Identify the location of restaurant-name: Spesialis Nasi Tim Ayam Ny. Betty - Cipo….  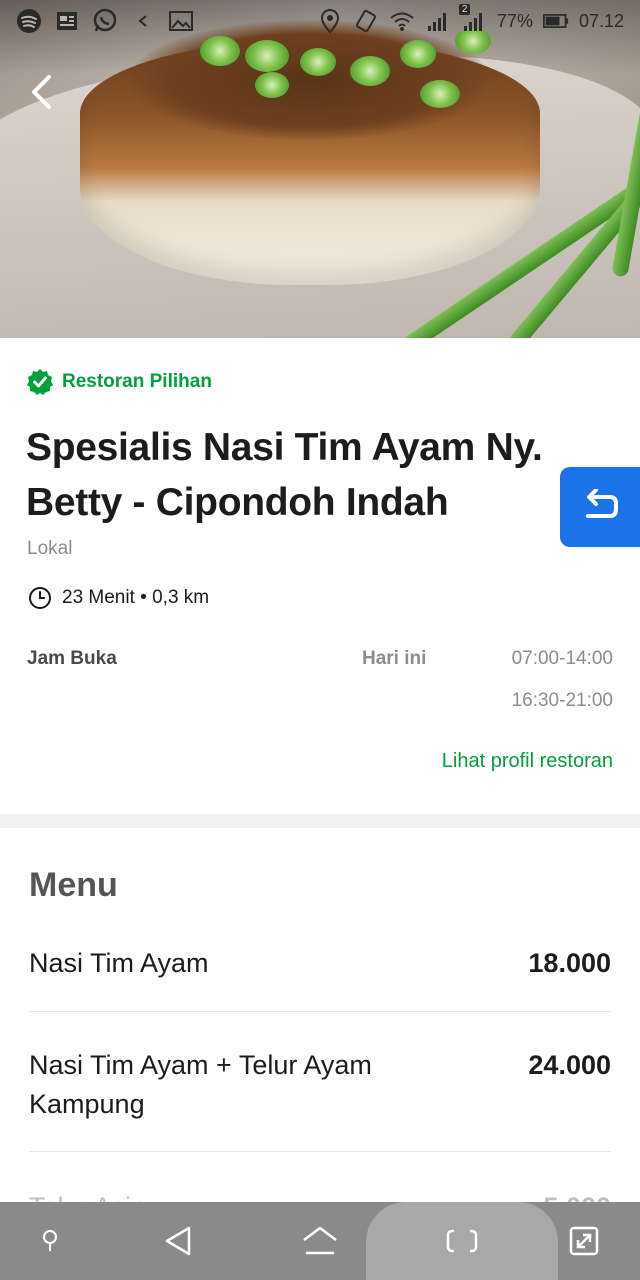
(306, 475).